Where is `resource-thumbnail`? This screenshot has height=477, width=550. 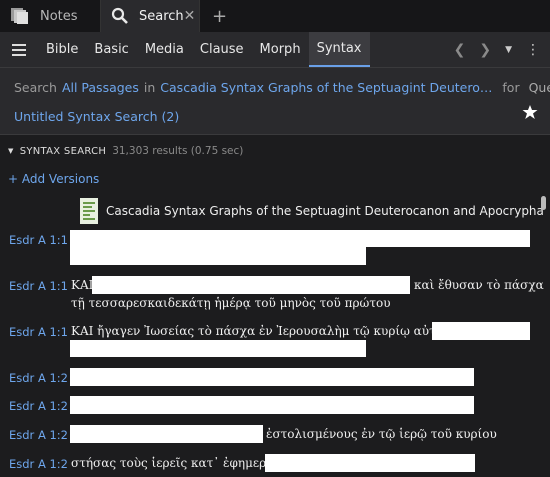 resource-thumbnail is located at coordinates (89, 211).